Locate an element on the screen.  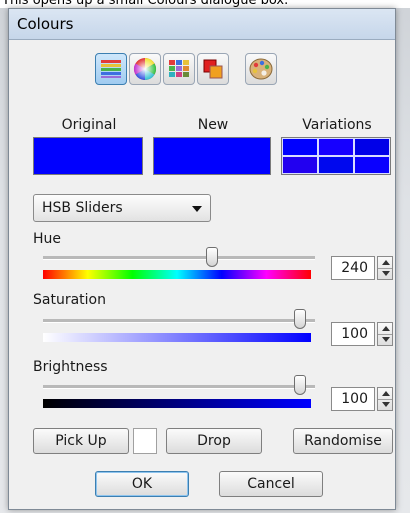
saturation-slider-track is located at coordinates (179, 321).